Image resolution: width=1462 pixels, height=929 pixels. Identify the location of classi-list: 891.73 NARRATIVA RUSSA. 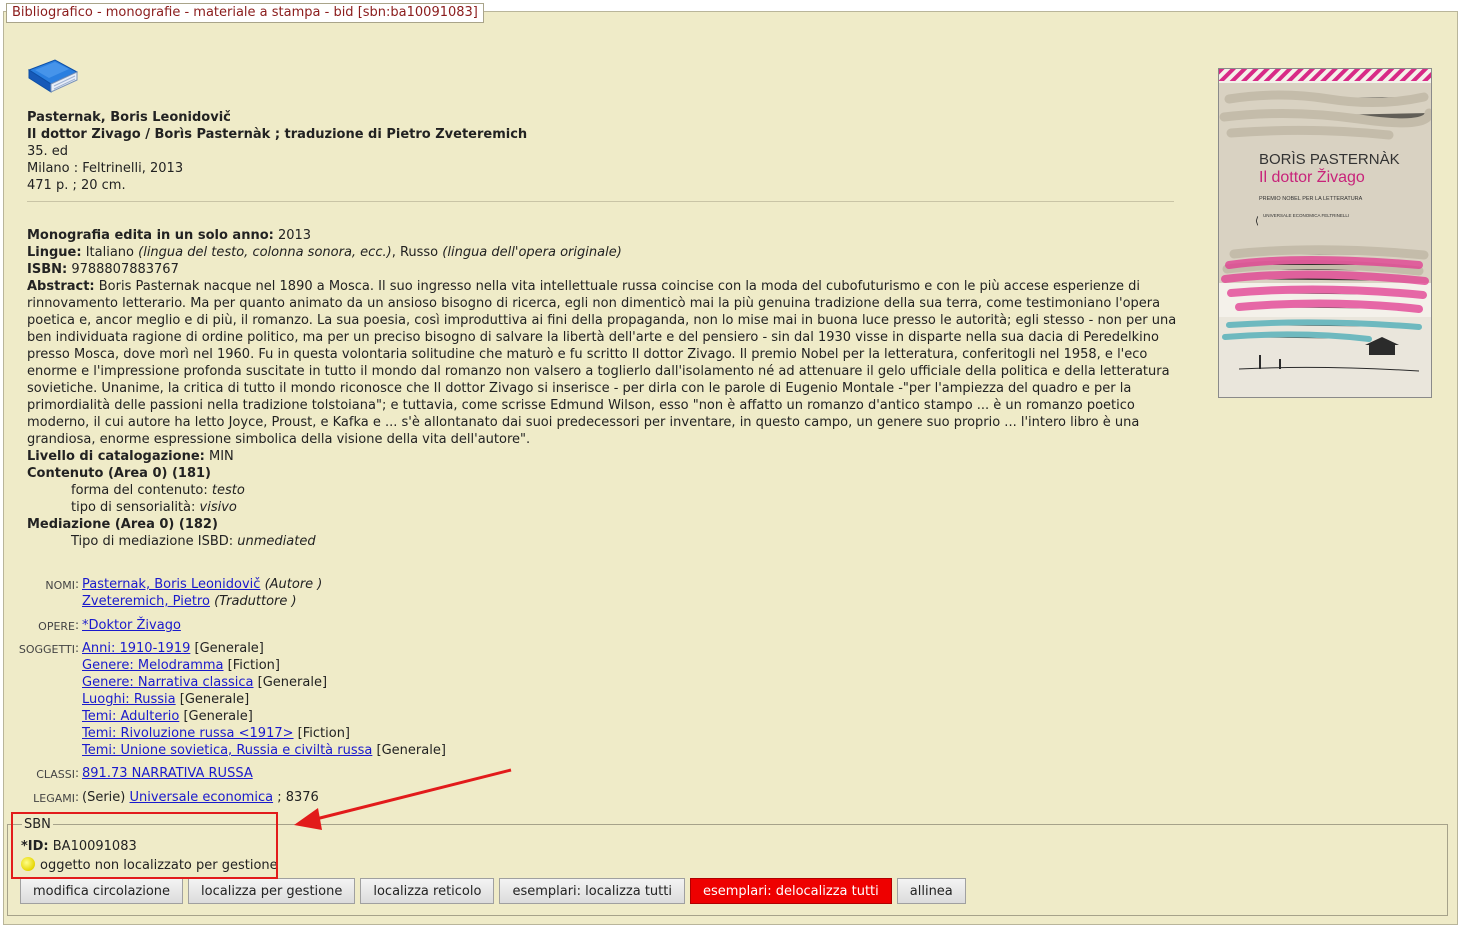
(167, 773).